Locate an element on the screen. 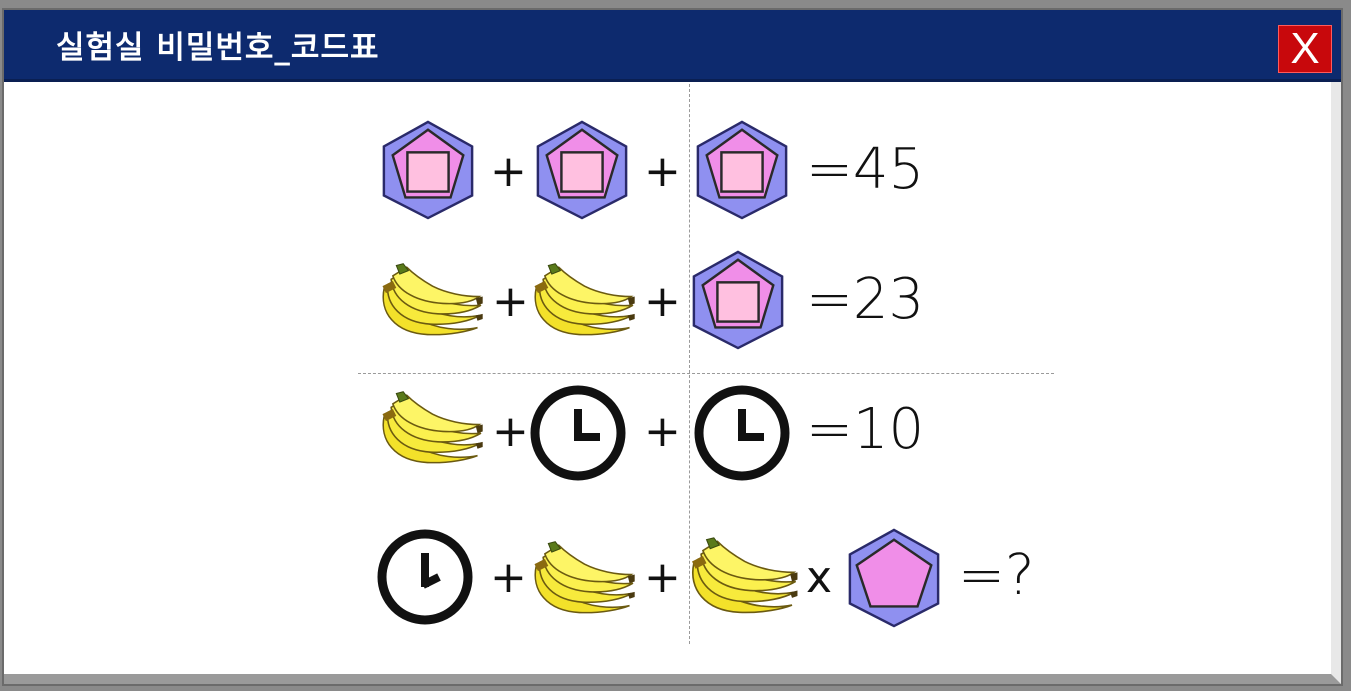 Image resolution: width=1351 pixels, height=691 pixels. result-value: =10 is located at coordinates (865, 429).